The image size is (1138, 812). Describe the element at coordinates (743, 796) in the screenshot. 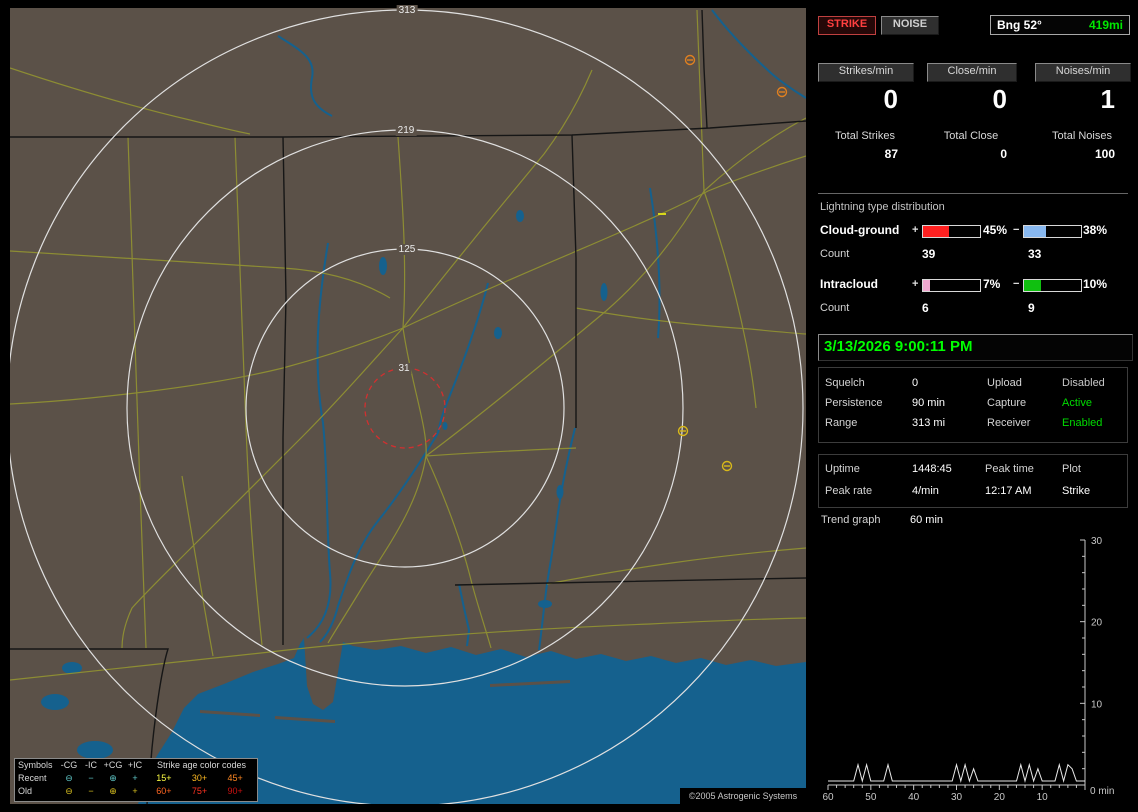

I see `copyright-notice: ©2005 Astrogenic Systems` at that location.